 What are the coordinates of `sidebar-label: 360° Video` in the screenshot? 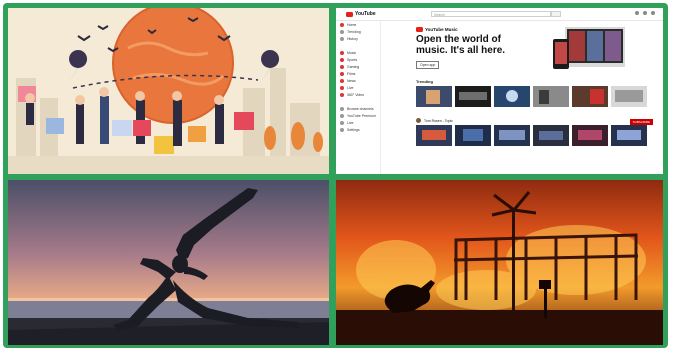 It's located at (356, 94).